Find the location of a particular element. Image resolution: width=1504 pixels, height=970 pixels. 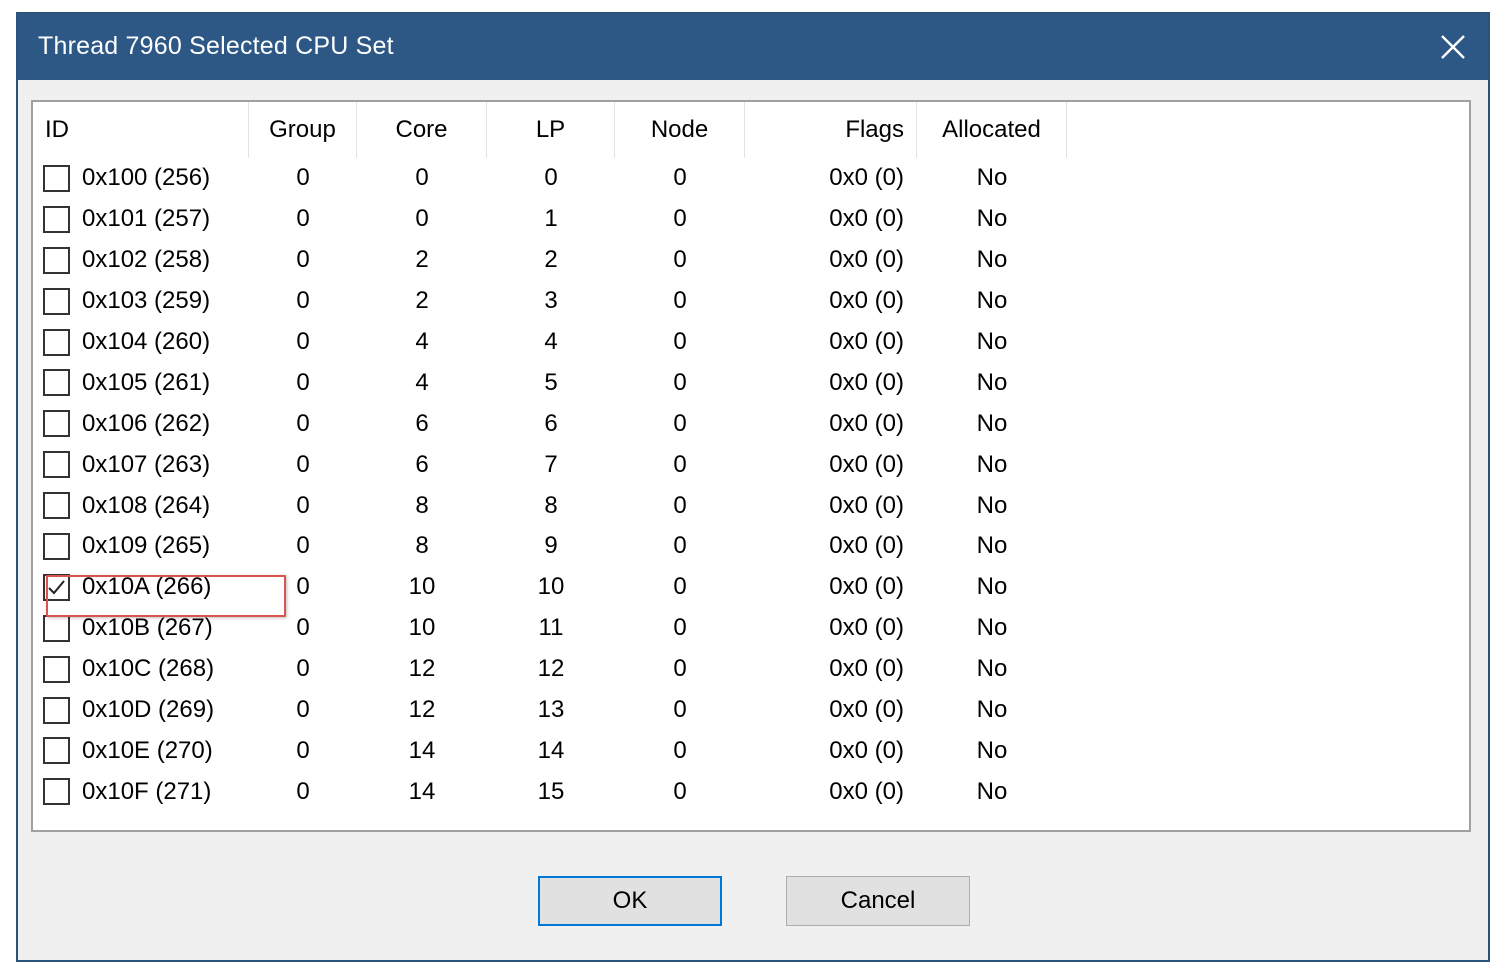

cell-id: 0x10F (271) is located at coordinates (141, 792).